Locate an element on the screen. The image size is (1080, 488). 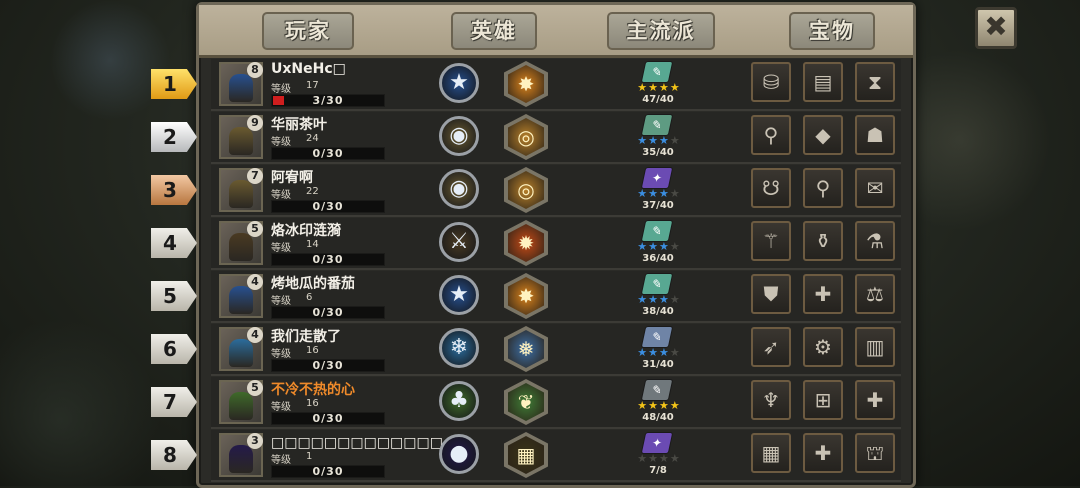
card-icon: ▤ is located at coordinates (823, 82).